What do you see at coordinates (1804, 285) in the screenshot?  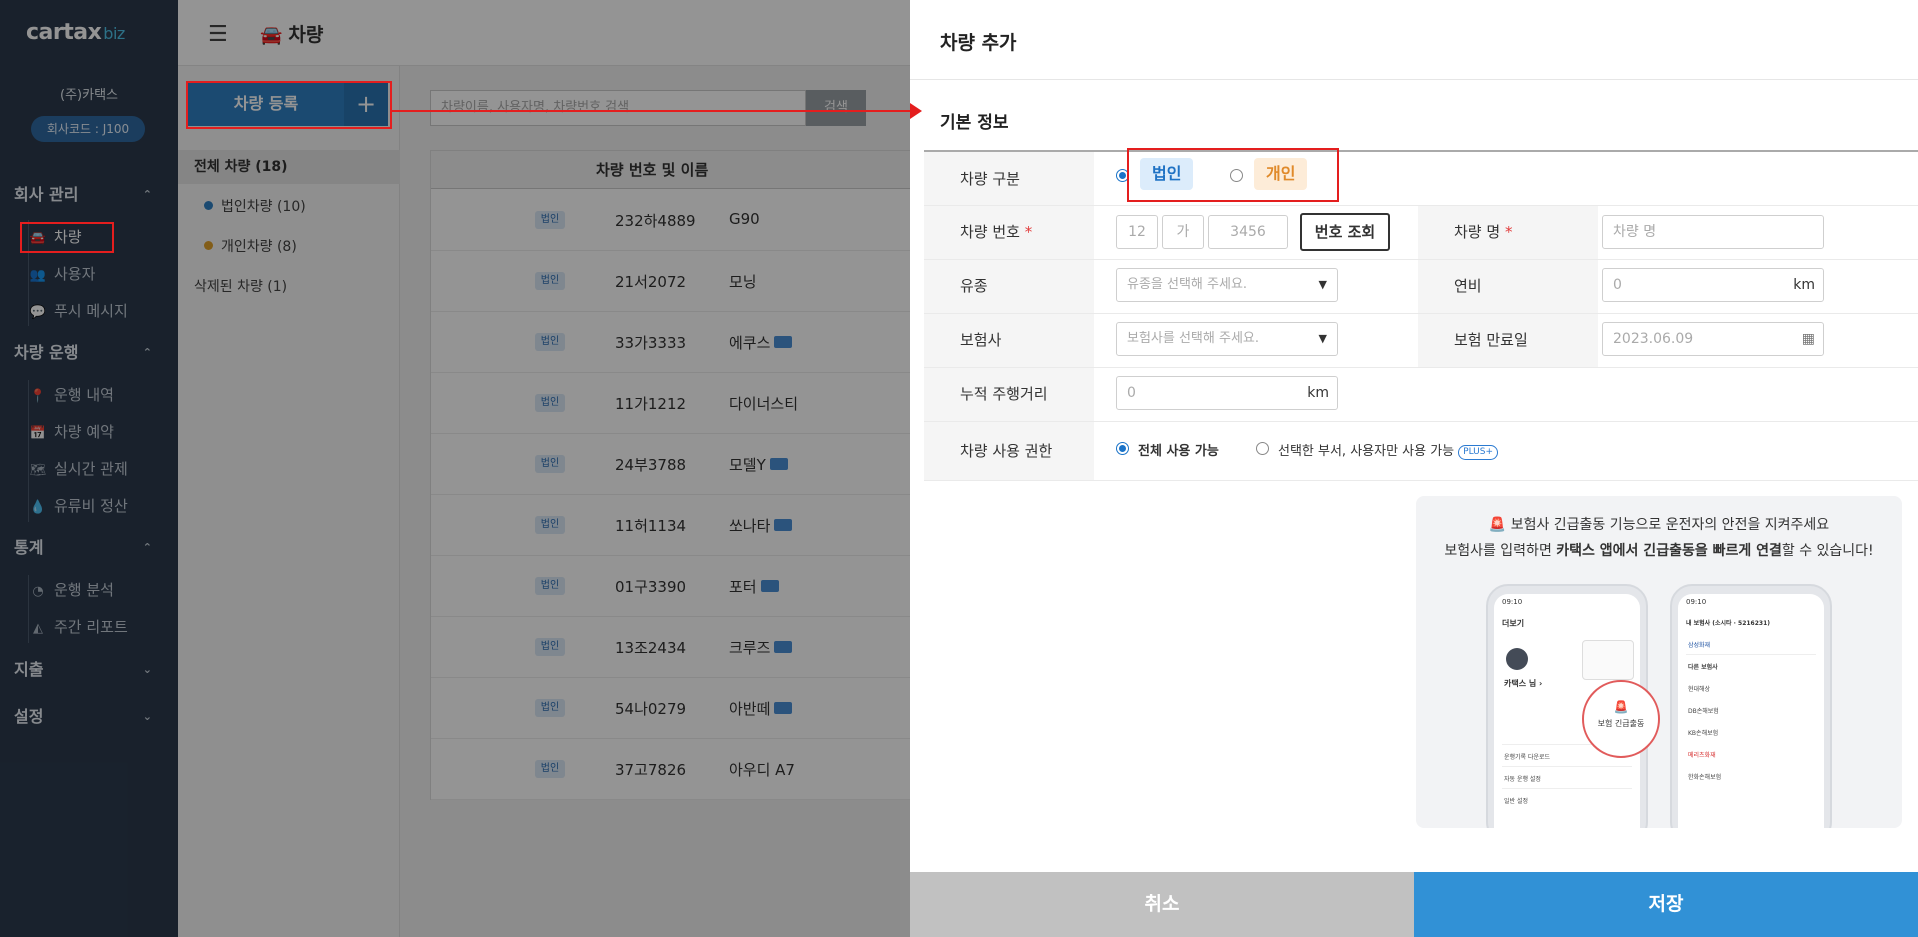 I see `efficiency-unit: km` at bounding box center [1804, 285].